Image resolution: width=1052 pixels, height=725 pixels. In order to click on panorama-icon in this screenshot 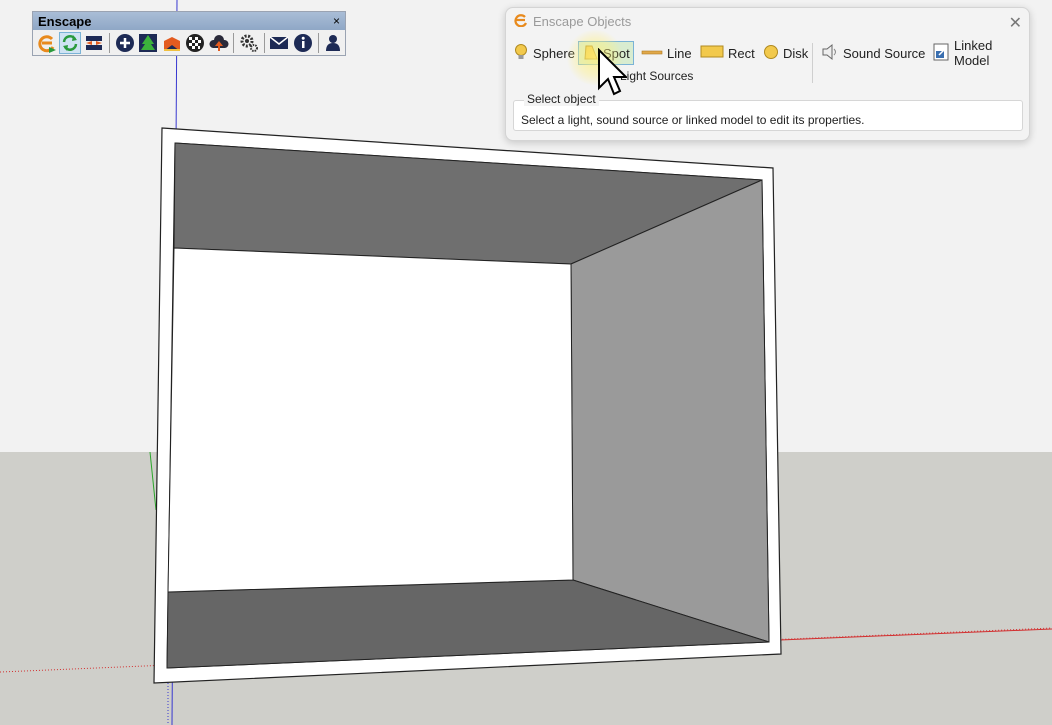, I will do `click(194, 43)`.